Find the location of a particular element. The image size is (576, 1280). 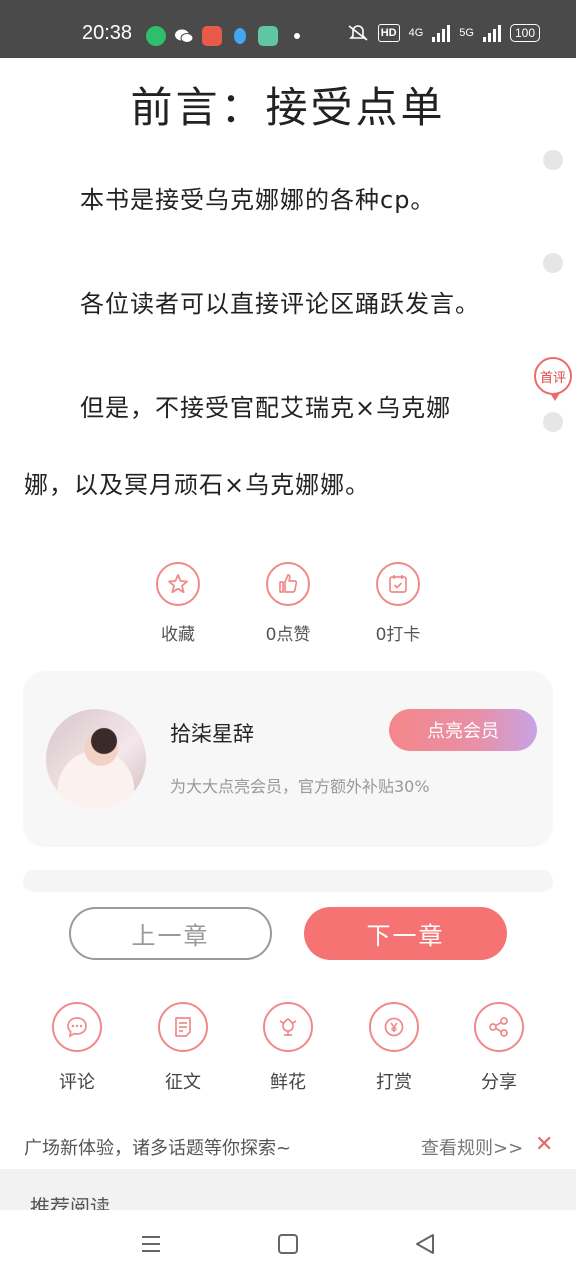

thumbs-up-icon is located at coordinates (288, 584).